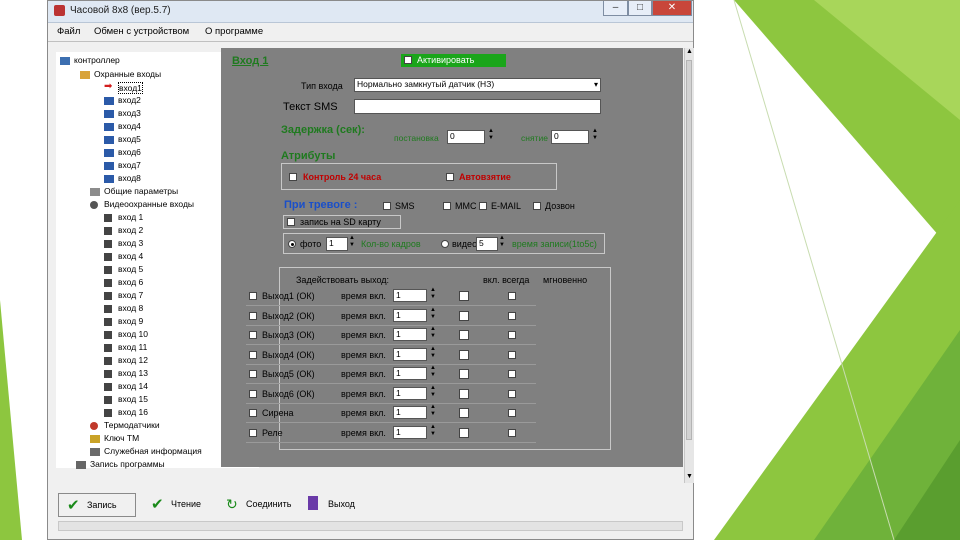 The image size is (960, 540). Describe the element at coordinates (322, 86) in the screenshot. I see `type-label: Тип входа` at that location.